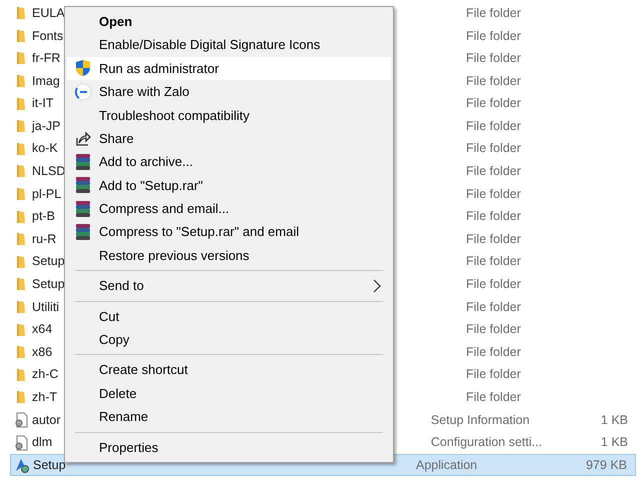  What do you see at coordinates (46, 126) in the screenshot?
I see `file-name: ja-JP` at bounding box center [46, 126].